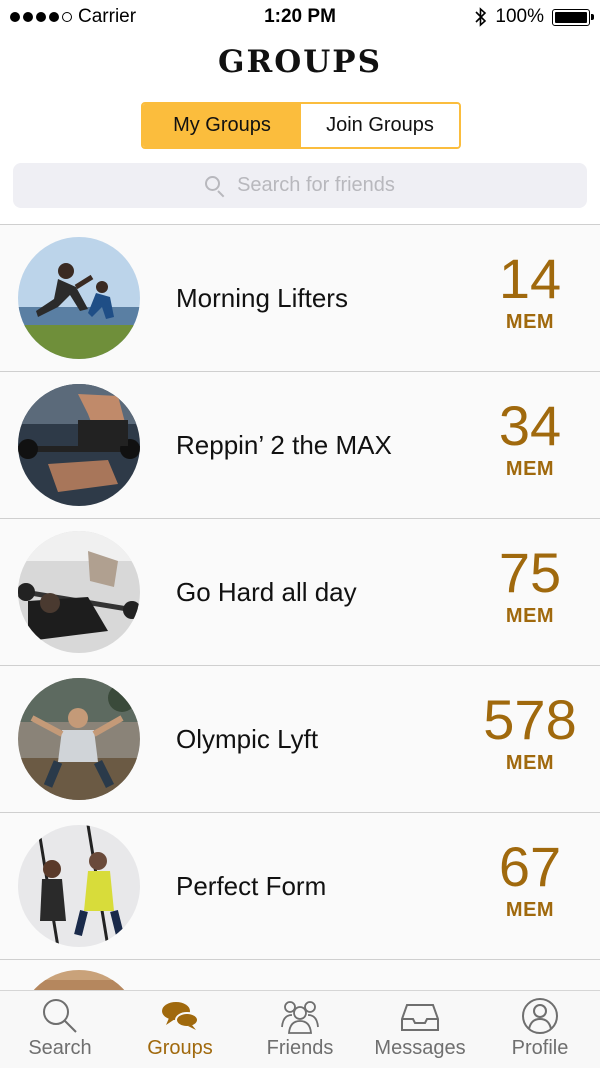  I want to click on chat-bubbles-icon, so click(180, 1016).